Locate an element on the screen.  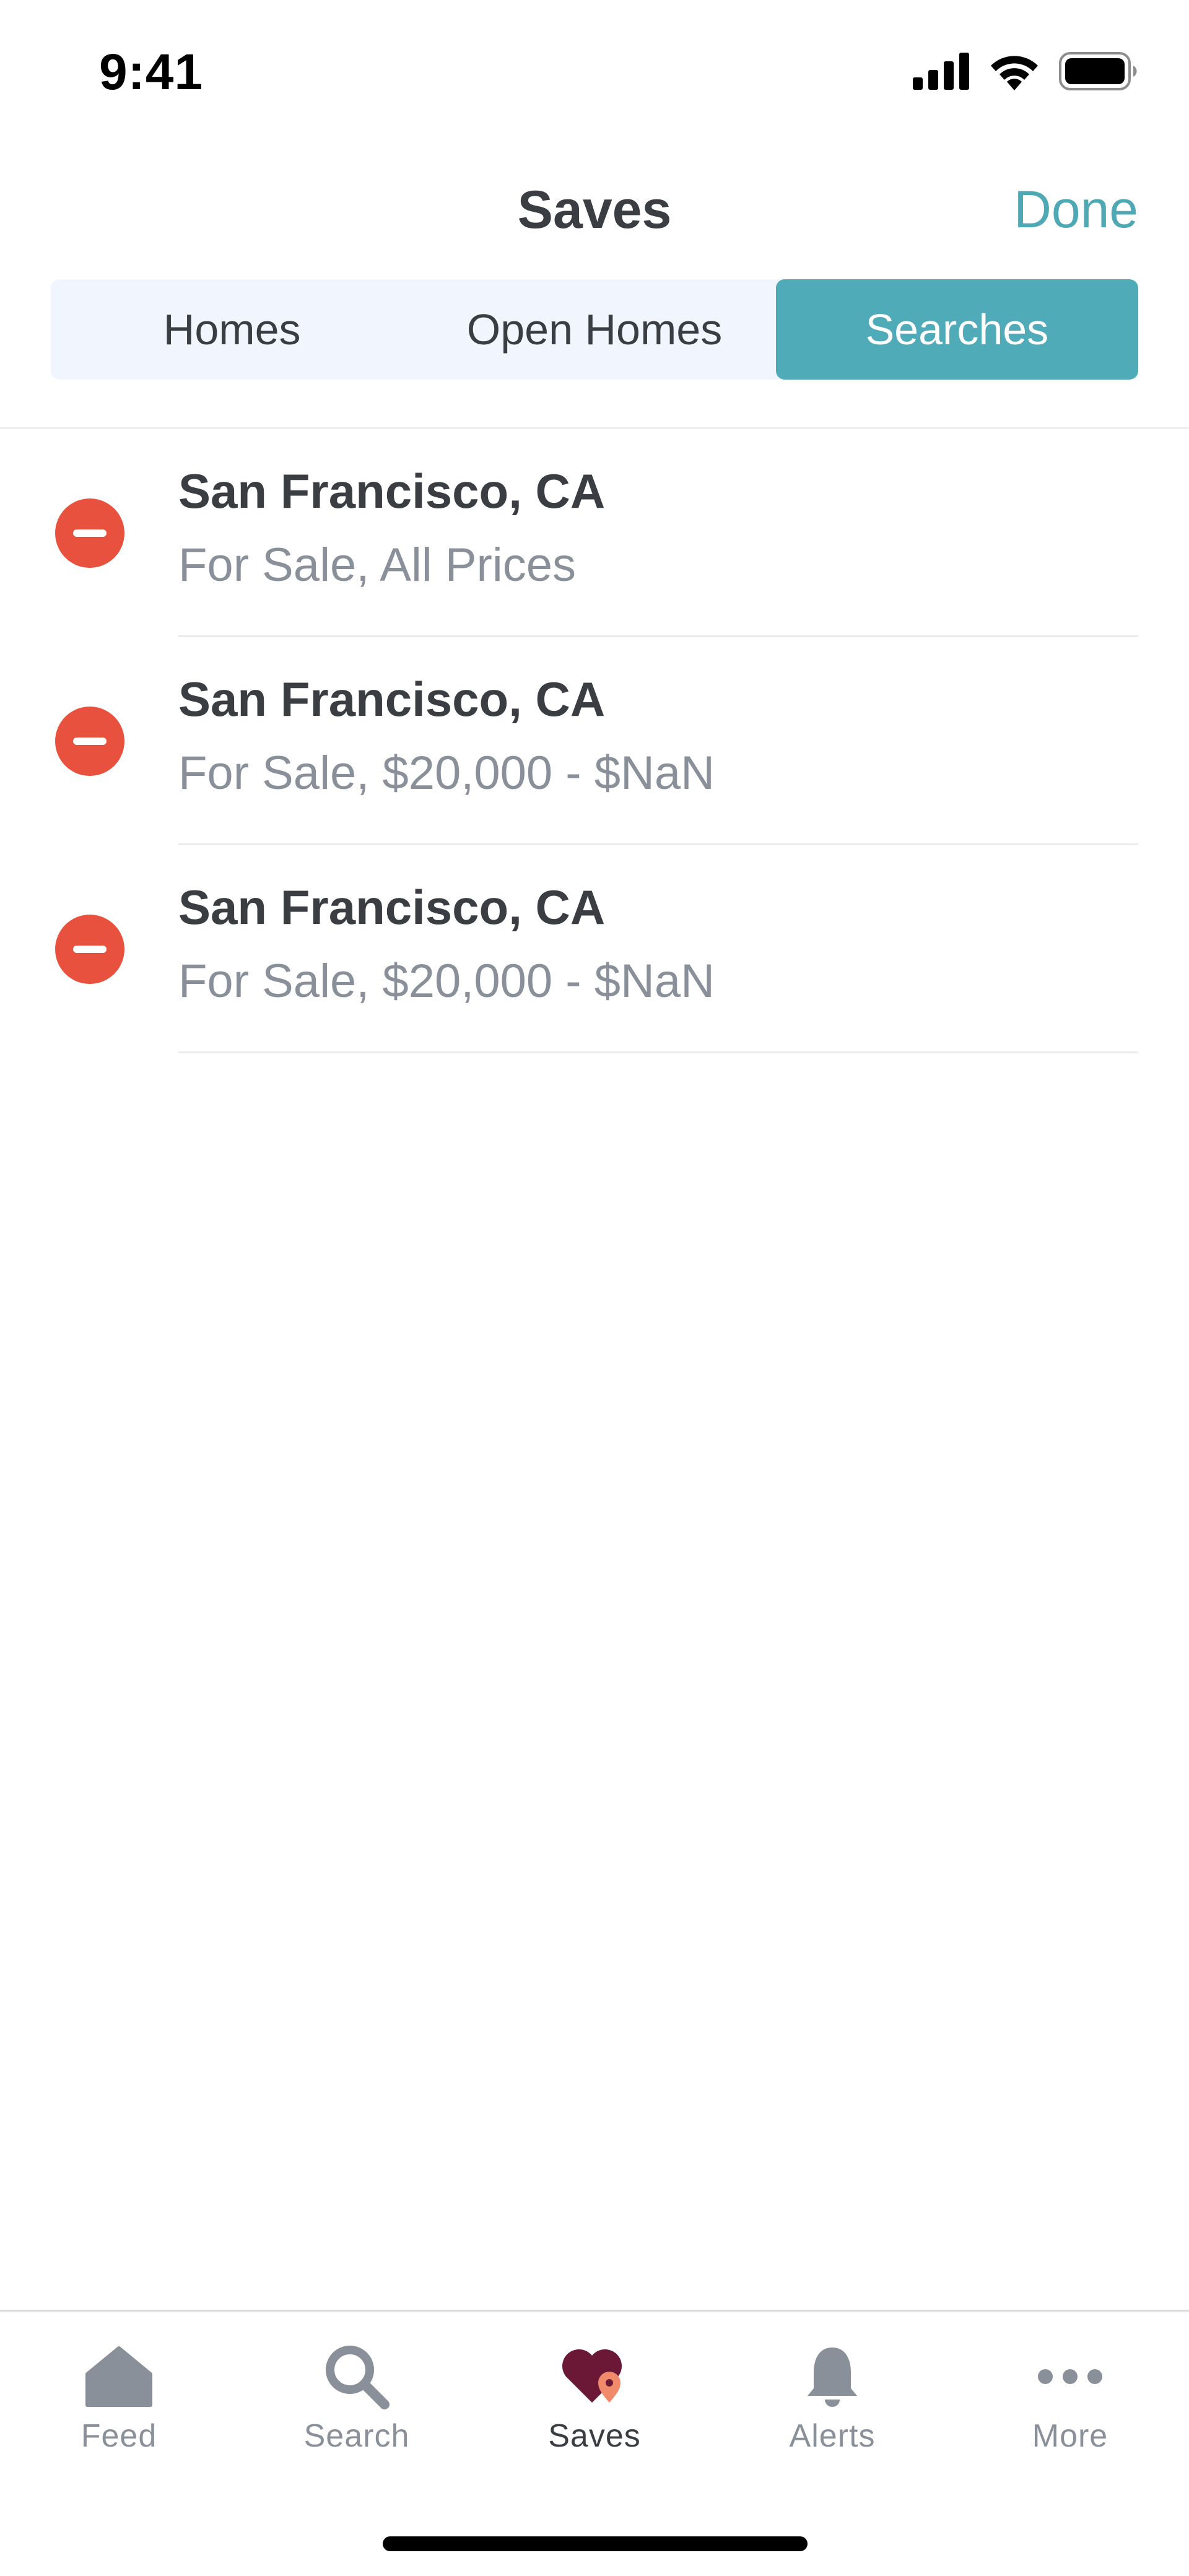
tab-bar: Feed Search Saves Alerts More is located at coordinates (594, 2443).